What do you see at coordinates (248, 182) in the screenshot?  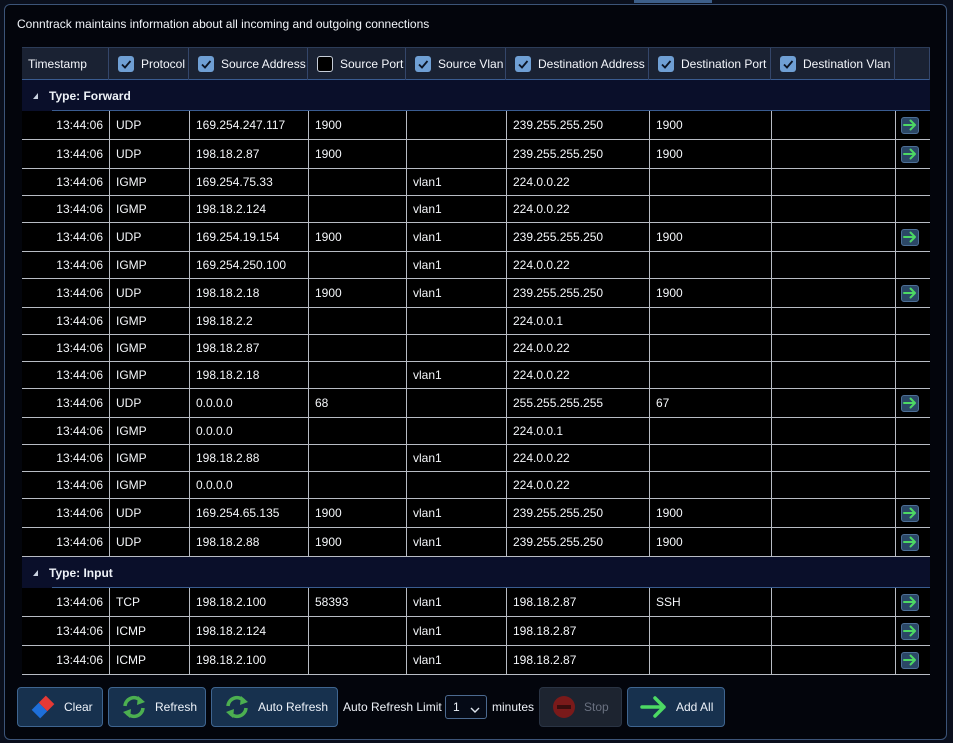 I see `cell-saddr: 169.254.75.33` at bounding box center [248, 182].